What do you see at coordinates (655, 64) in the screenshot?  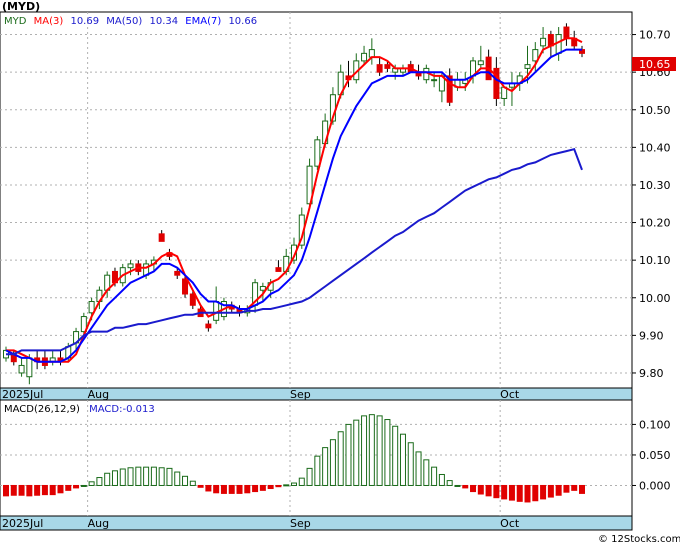 I see `price-badge: 10.65` at bounding box center [655, 64].